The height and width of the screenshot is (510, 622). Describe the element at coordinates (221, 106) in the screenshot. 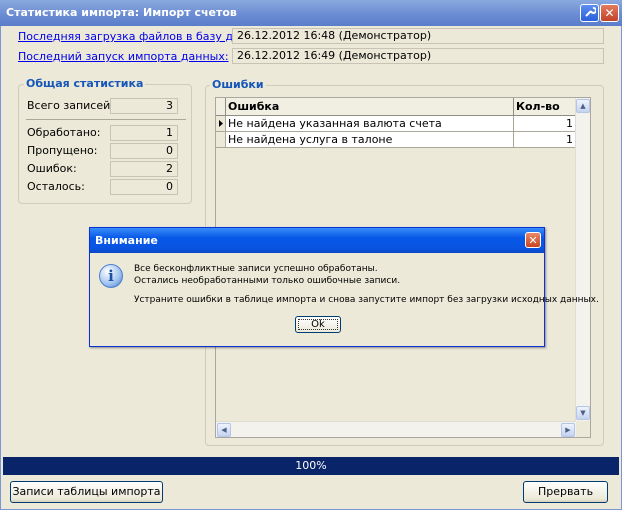

I see `grid-header-indicator` at that location.